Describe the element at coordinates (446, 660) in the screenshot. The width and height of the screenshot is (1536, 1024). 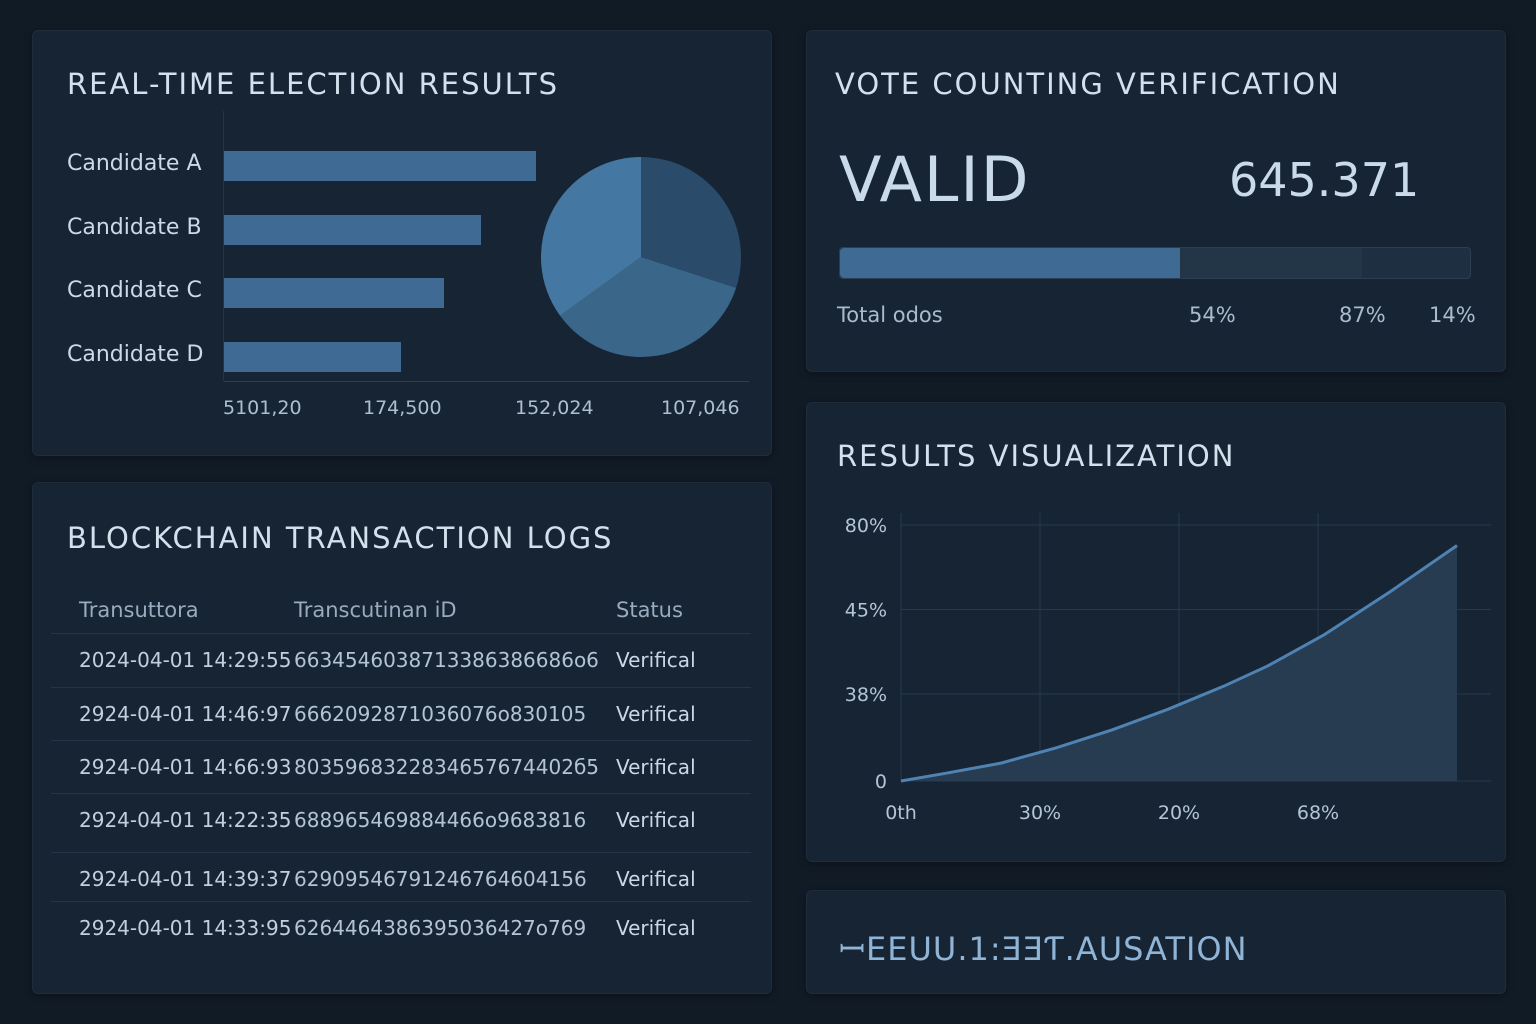
I see `transaction-id-cell: 6634546038713386386686o6` at that location.